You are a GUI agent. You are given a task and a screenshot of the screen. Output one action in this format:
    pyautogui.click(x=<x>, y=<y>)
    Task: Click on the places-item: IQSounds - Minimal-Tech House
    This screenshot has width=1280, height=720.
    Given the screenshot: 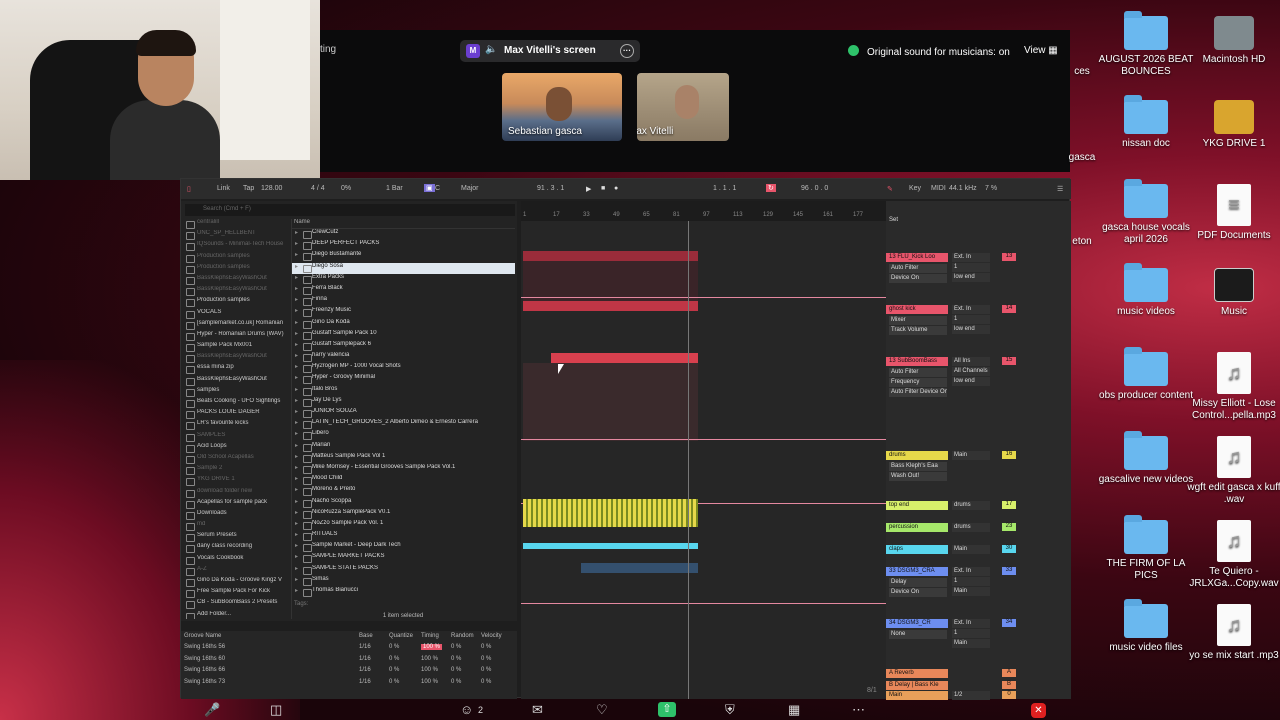 What is the action you would take?
    pyautogui.click(x=237, y=246)
    